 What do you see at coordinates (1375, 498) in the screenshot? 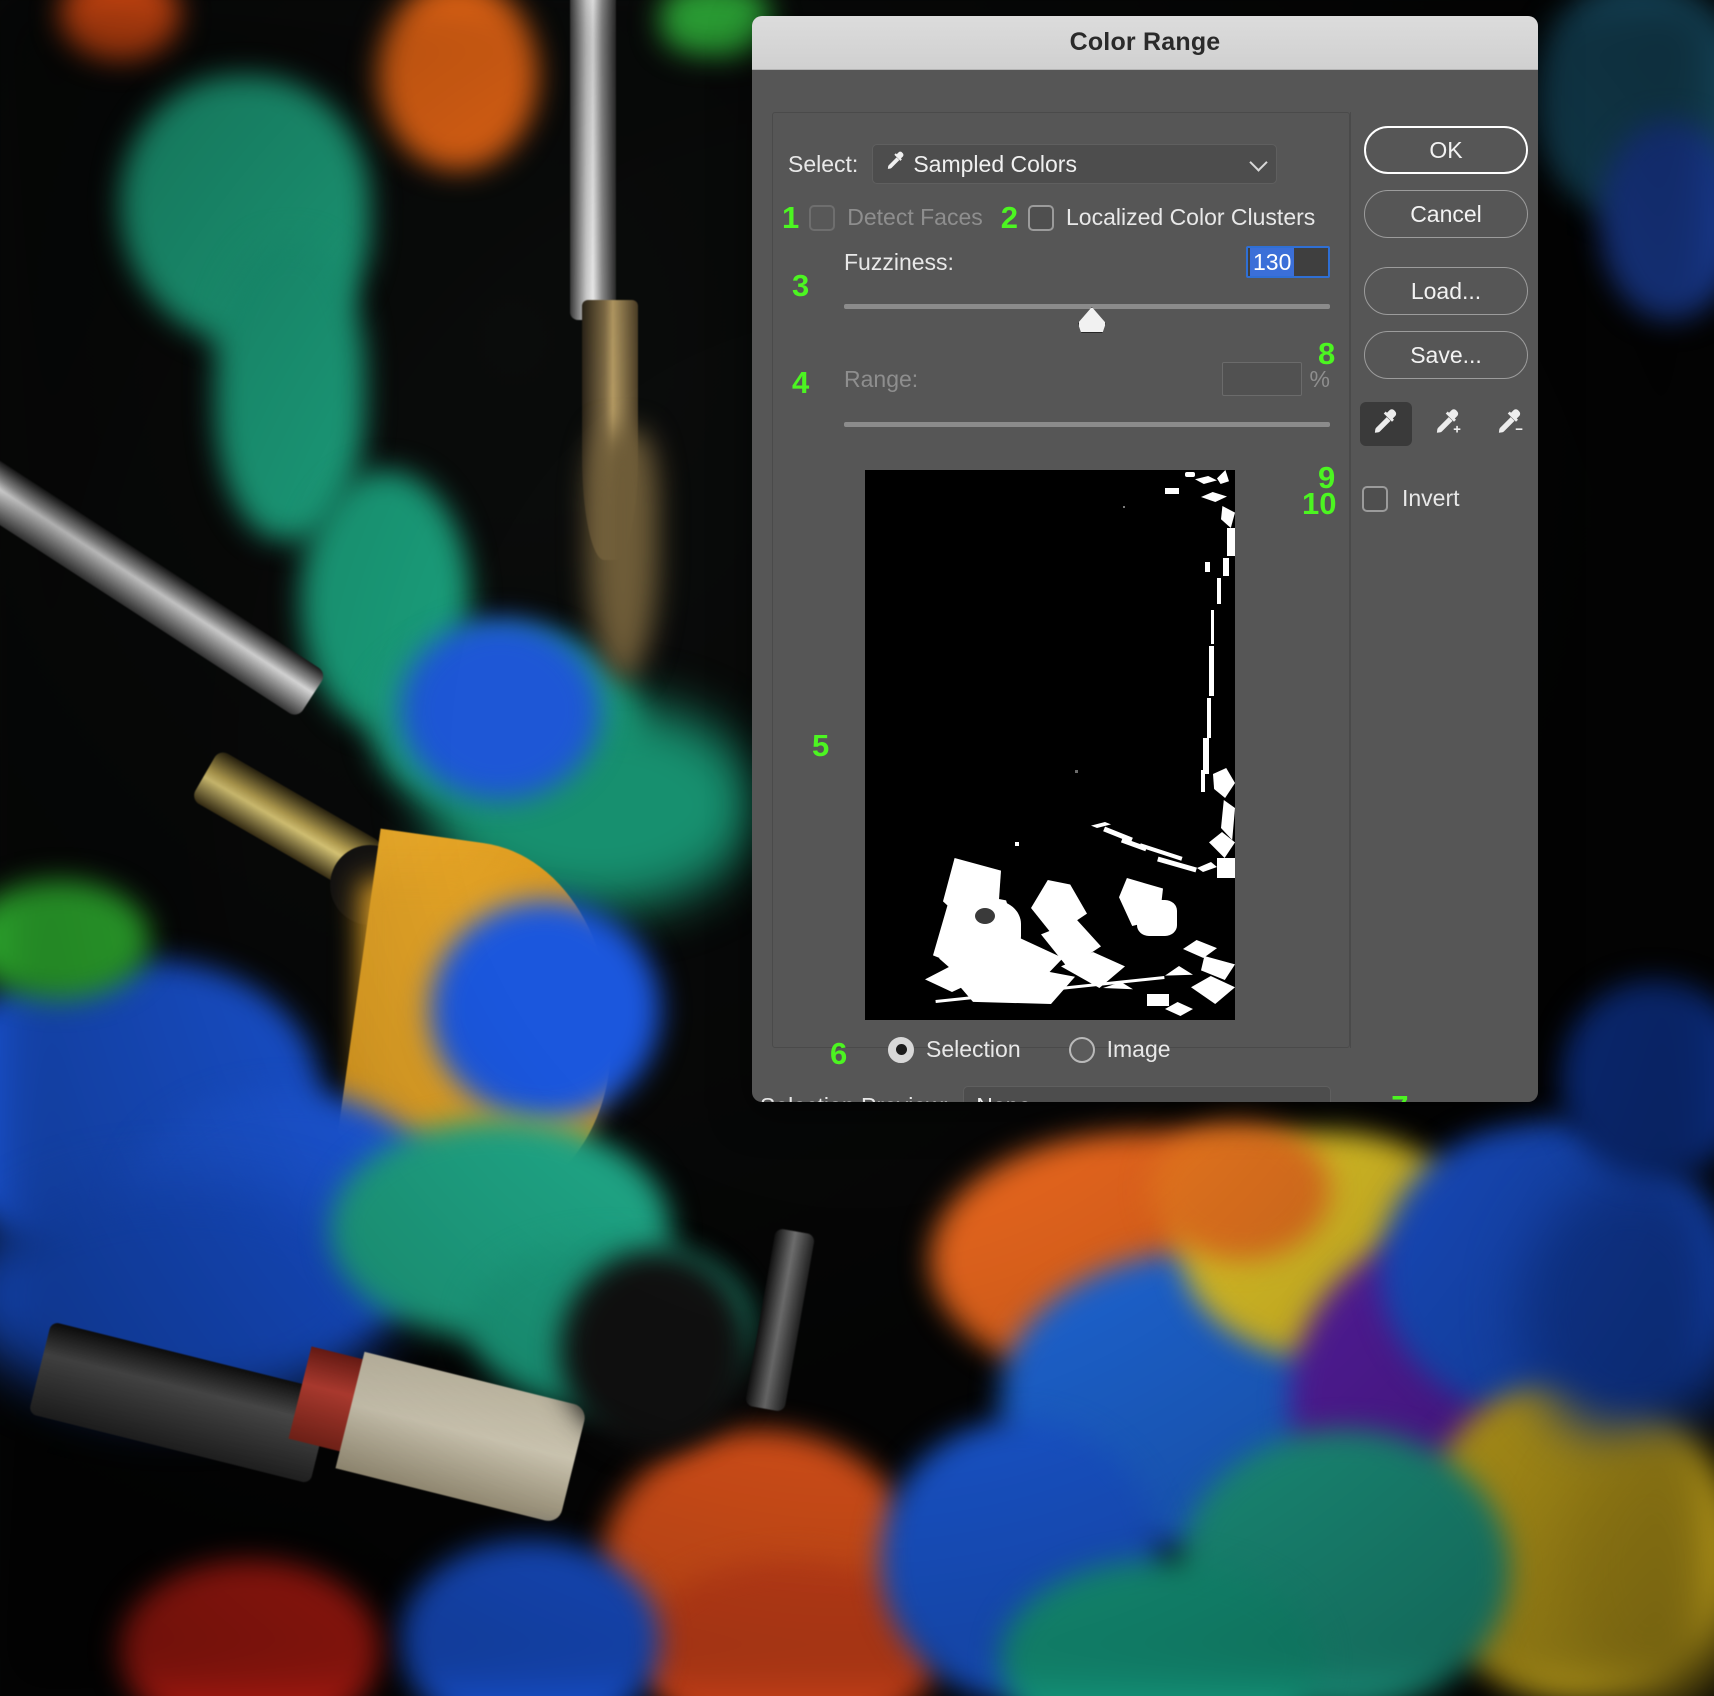
I see `invert-checkbox` at bounding box center [1375, 498].